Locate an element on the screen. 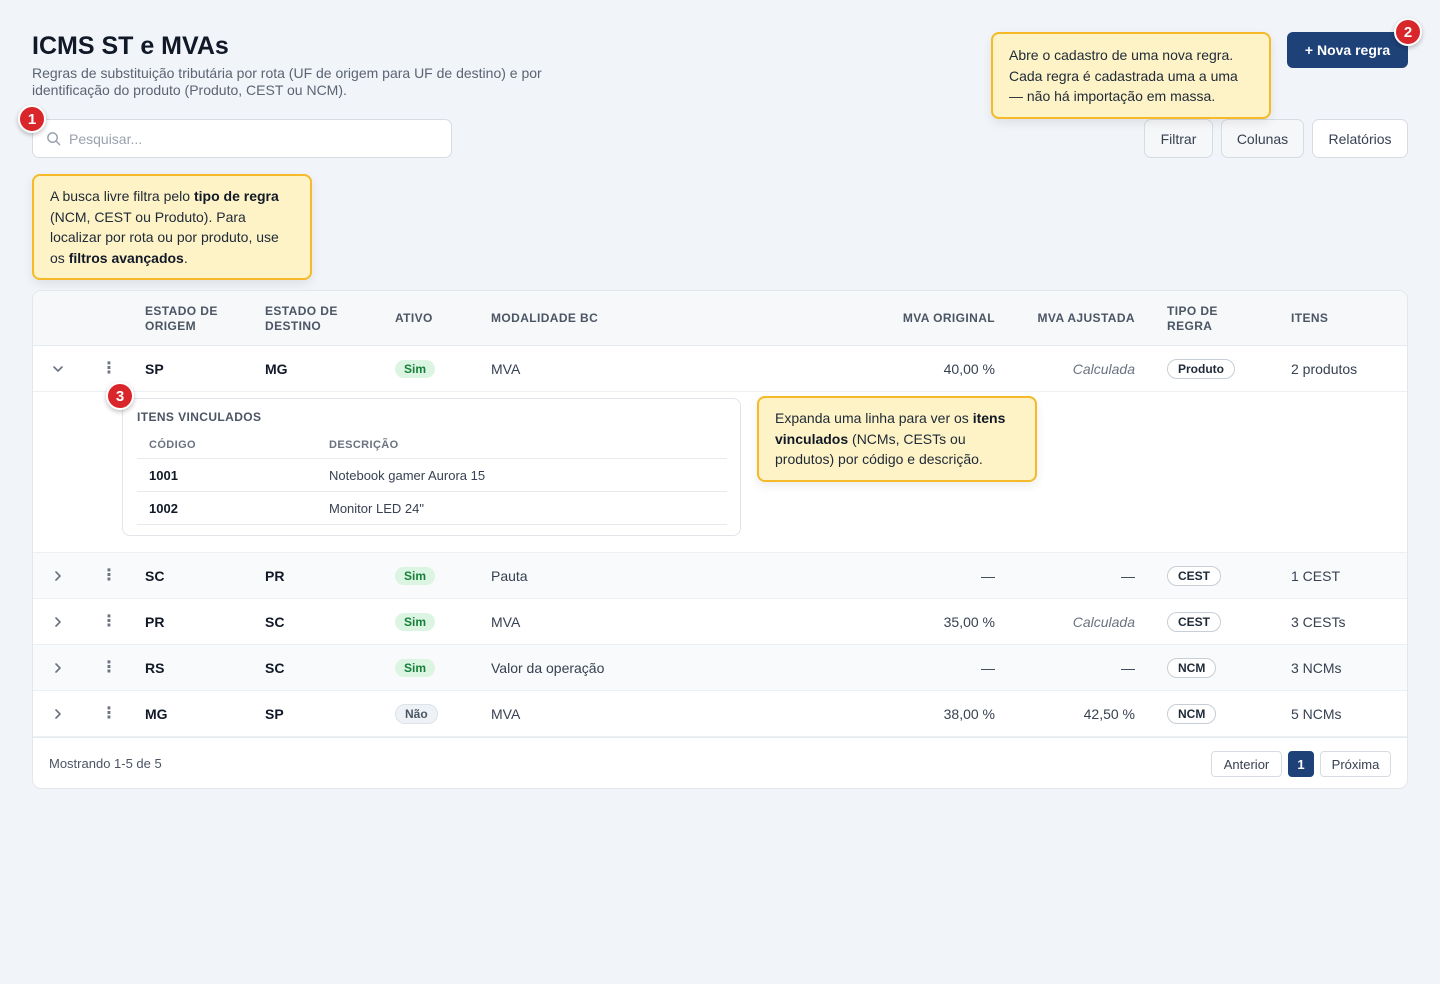  new-rule-button: + Nova regra is located at coordinates (1347, 50).